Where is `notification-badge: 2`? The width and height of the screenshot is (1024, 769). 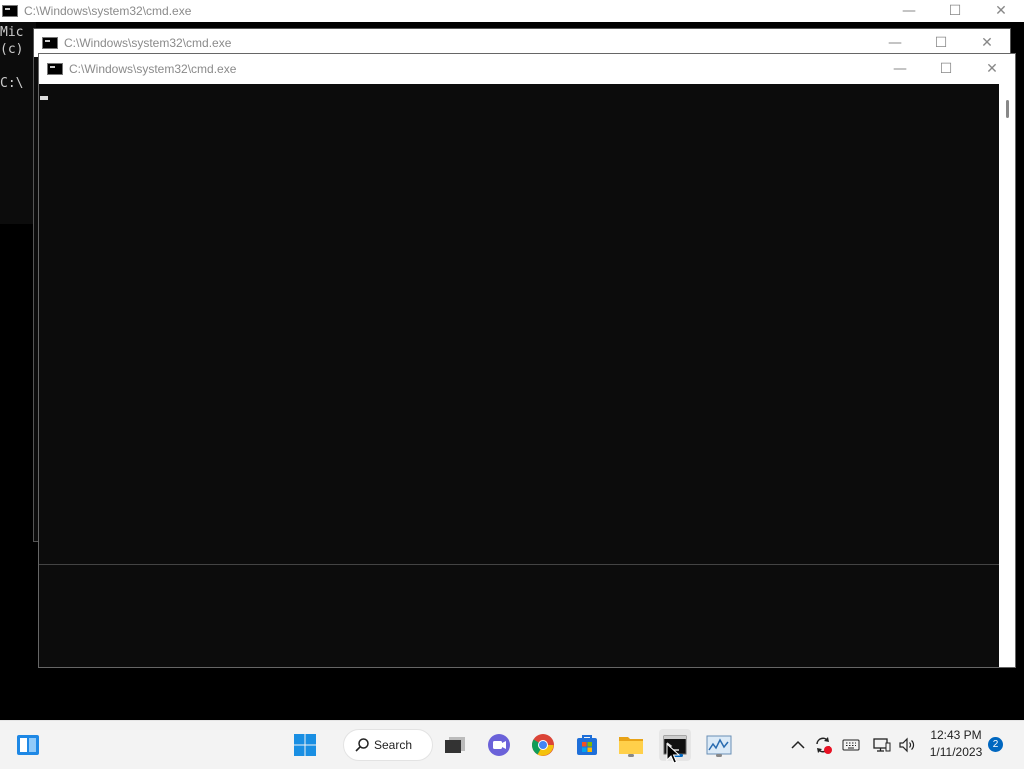 notification-badge: 2 is located at coordinates (995, 744).